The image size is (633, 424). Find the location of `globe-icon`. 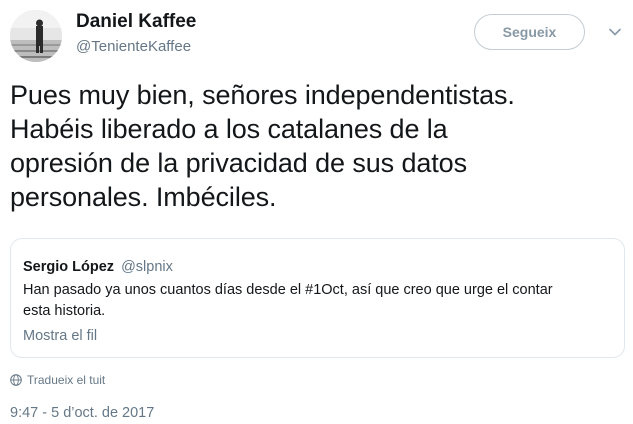

globe-icon is located at coordinates (16, 380).